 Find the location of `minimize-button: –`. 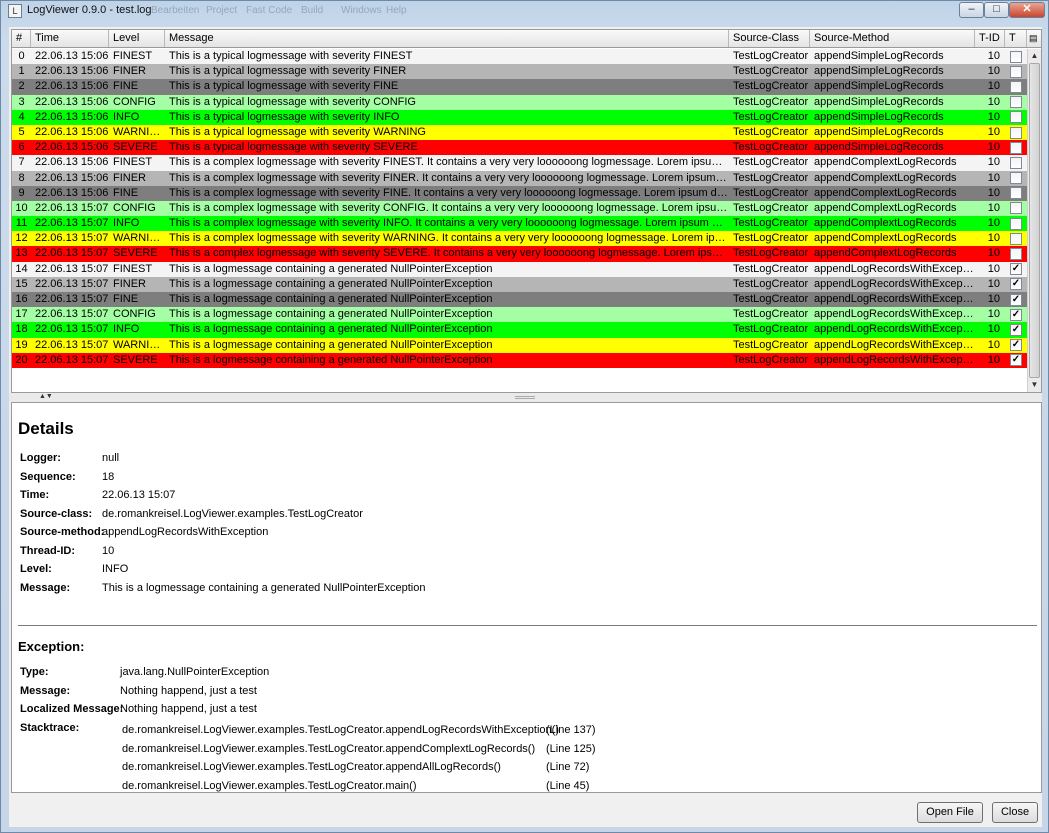

minimize-button: – is located at coordinates (971, 10).